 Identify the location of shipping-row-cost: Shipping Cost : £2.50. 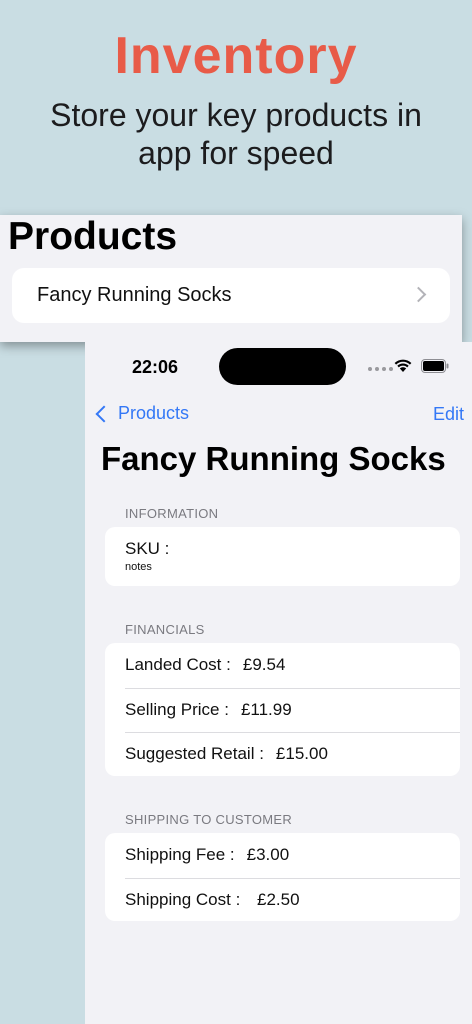
(282, 900).